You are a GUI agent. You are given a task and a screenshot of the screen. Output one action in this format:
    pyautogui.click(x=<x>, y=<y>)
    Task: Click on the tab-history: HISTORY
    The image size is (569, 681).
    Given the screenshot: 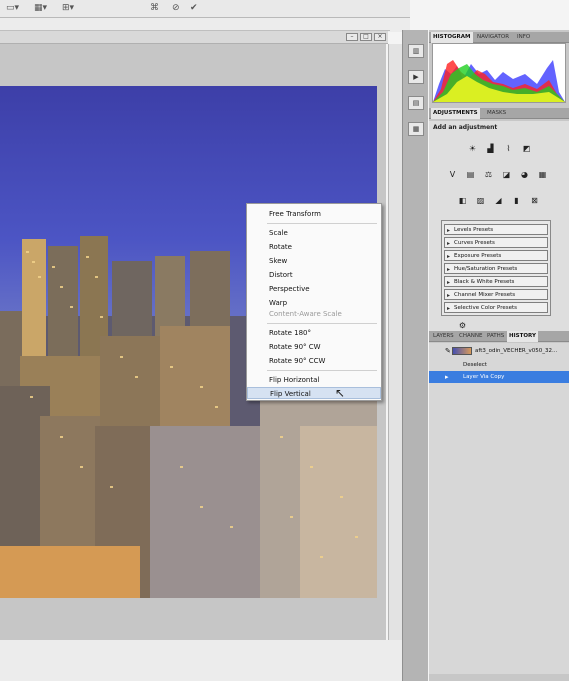 What is the action you would take?
    pyautogui.click(x=522, y=336)
    